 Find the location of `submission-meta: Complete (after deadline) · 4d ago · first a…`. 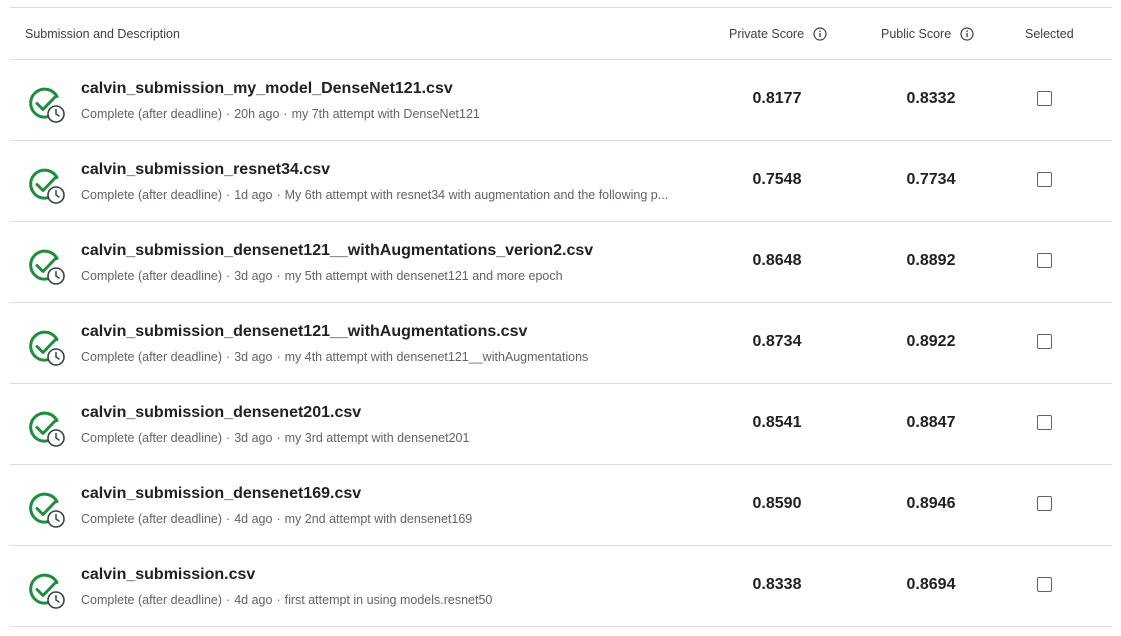

submission-meta: Complete (after deadline) · 4d ago · first a… is located at coordinates (287, 600).